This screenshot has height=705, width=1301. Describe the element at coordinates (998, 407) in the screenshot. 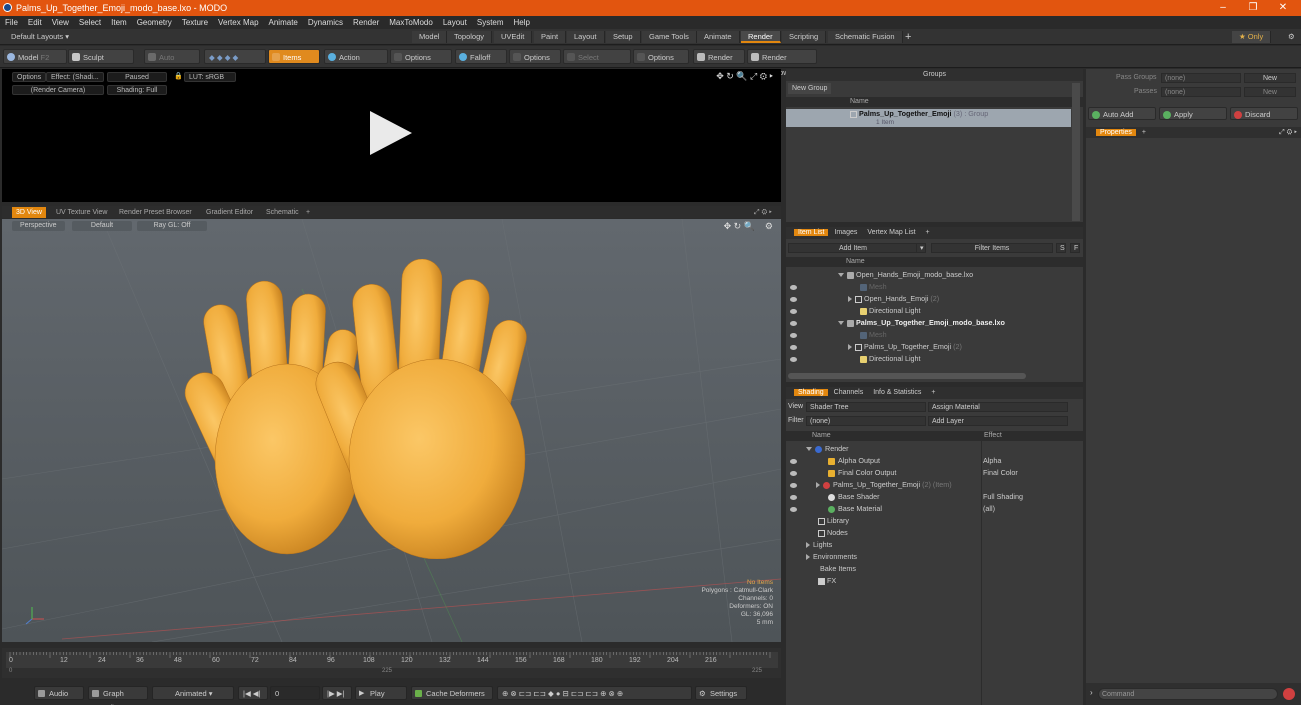

I see `assign-material-button: Assign Material` at that location.